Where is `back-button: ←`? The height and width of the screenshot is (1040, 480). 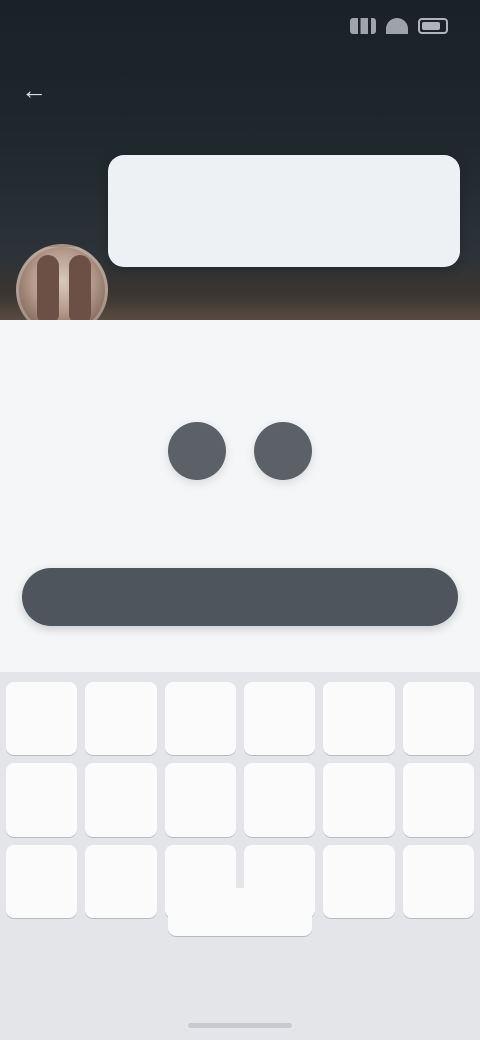
back-button: ← is located at coordinates (34, 90).